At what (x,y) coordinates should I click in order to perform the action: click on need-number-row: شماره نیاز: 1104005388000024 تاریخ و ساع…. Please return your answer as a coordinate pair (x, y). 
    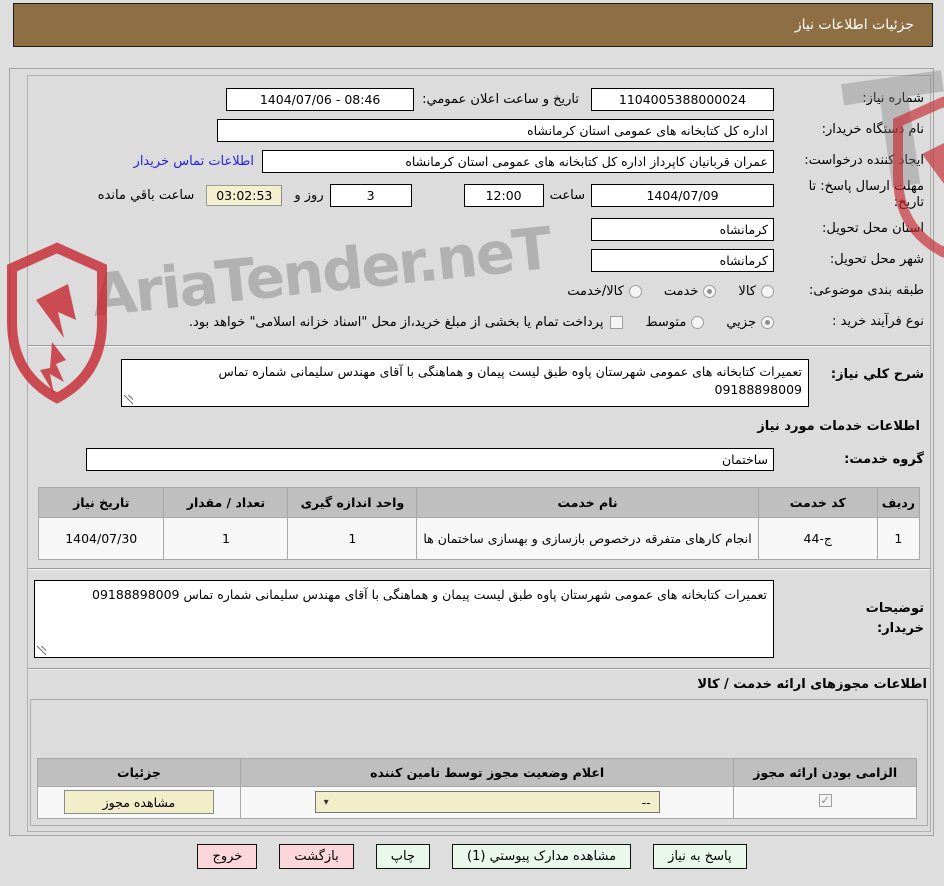
    Looking at the image, I should click on (479, 99).